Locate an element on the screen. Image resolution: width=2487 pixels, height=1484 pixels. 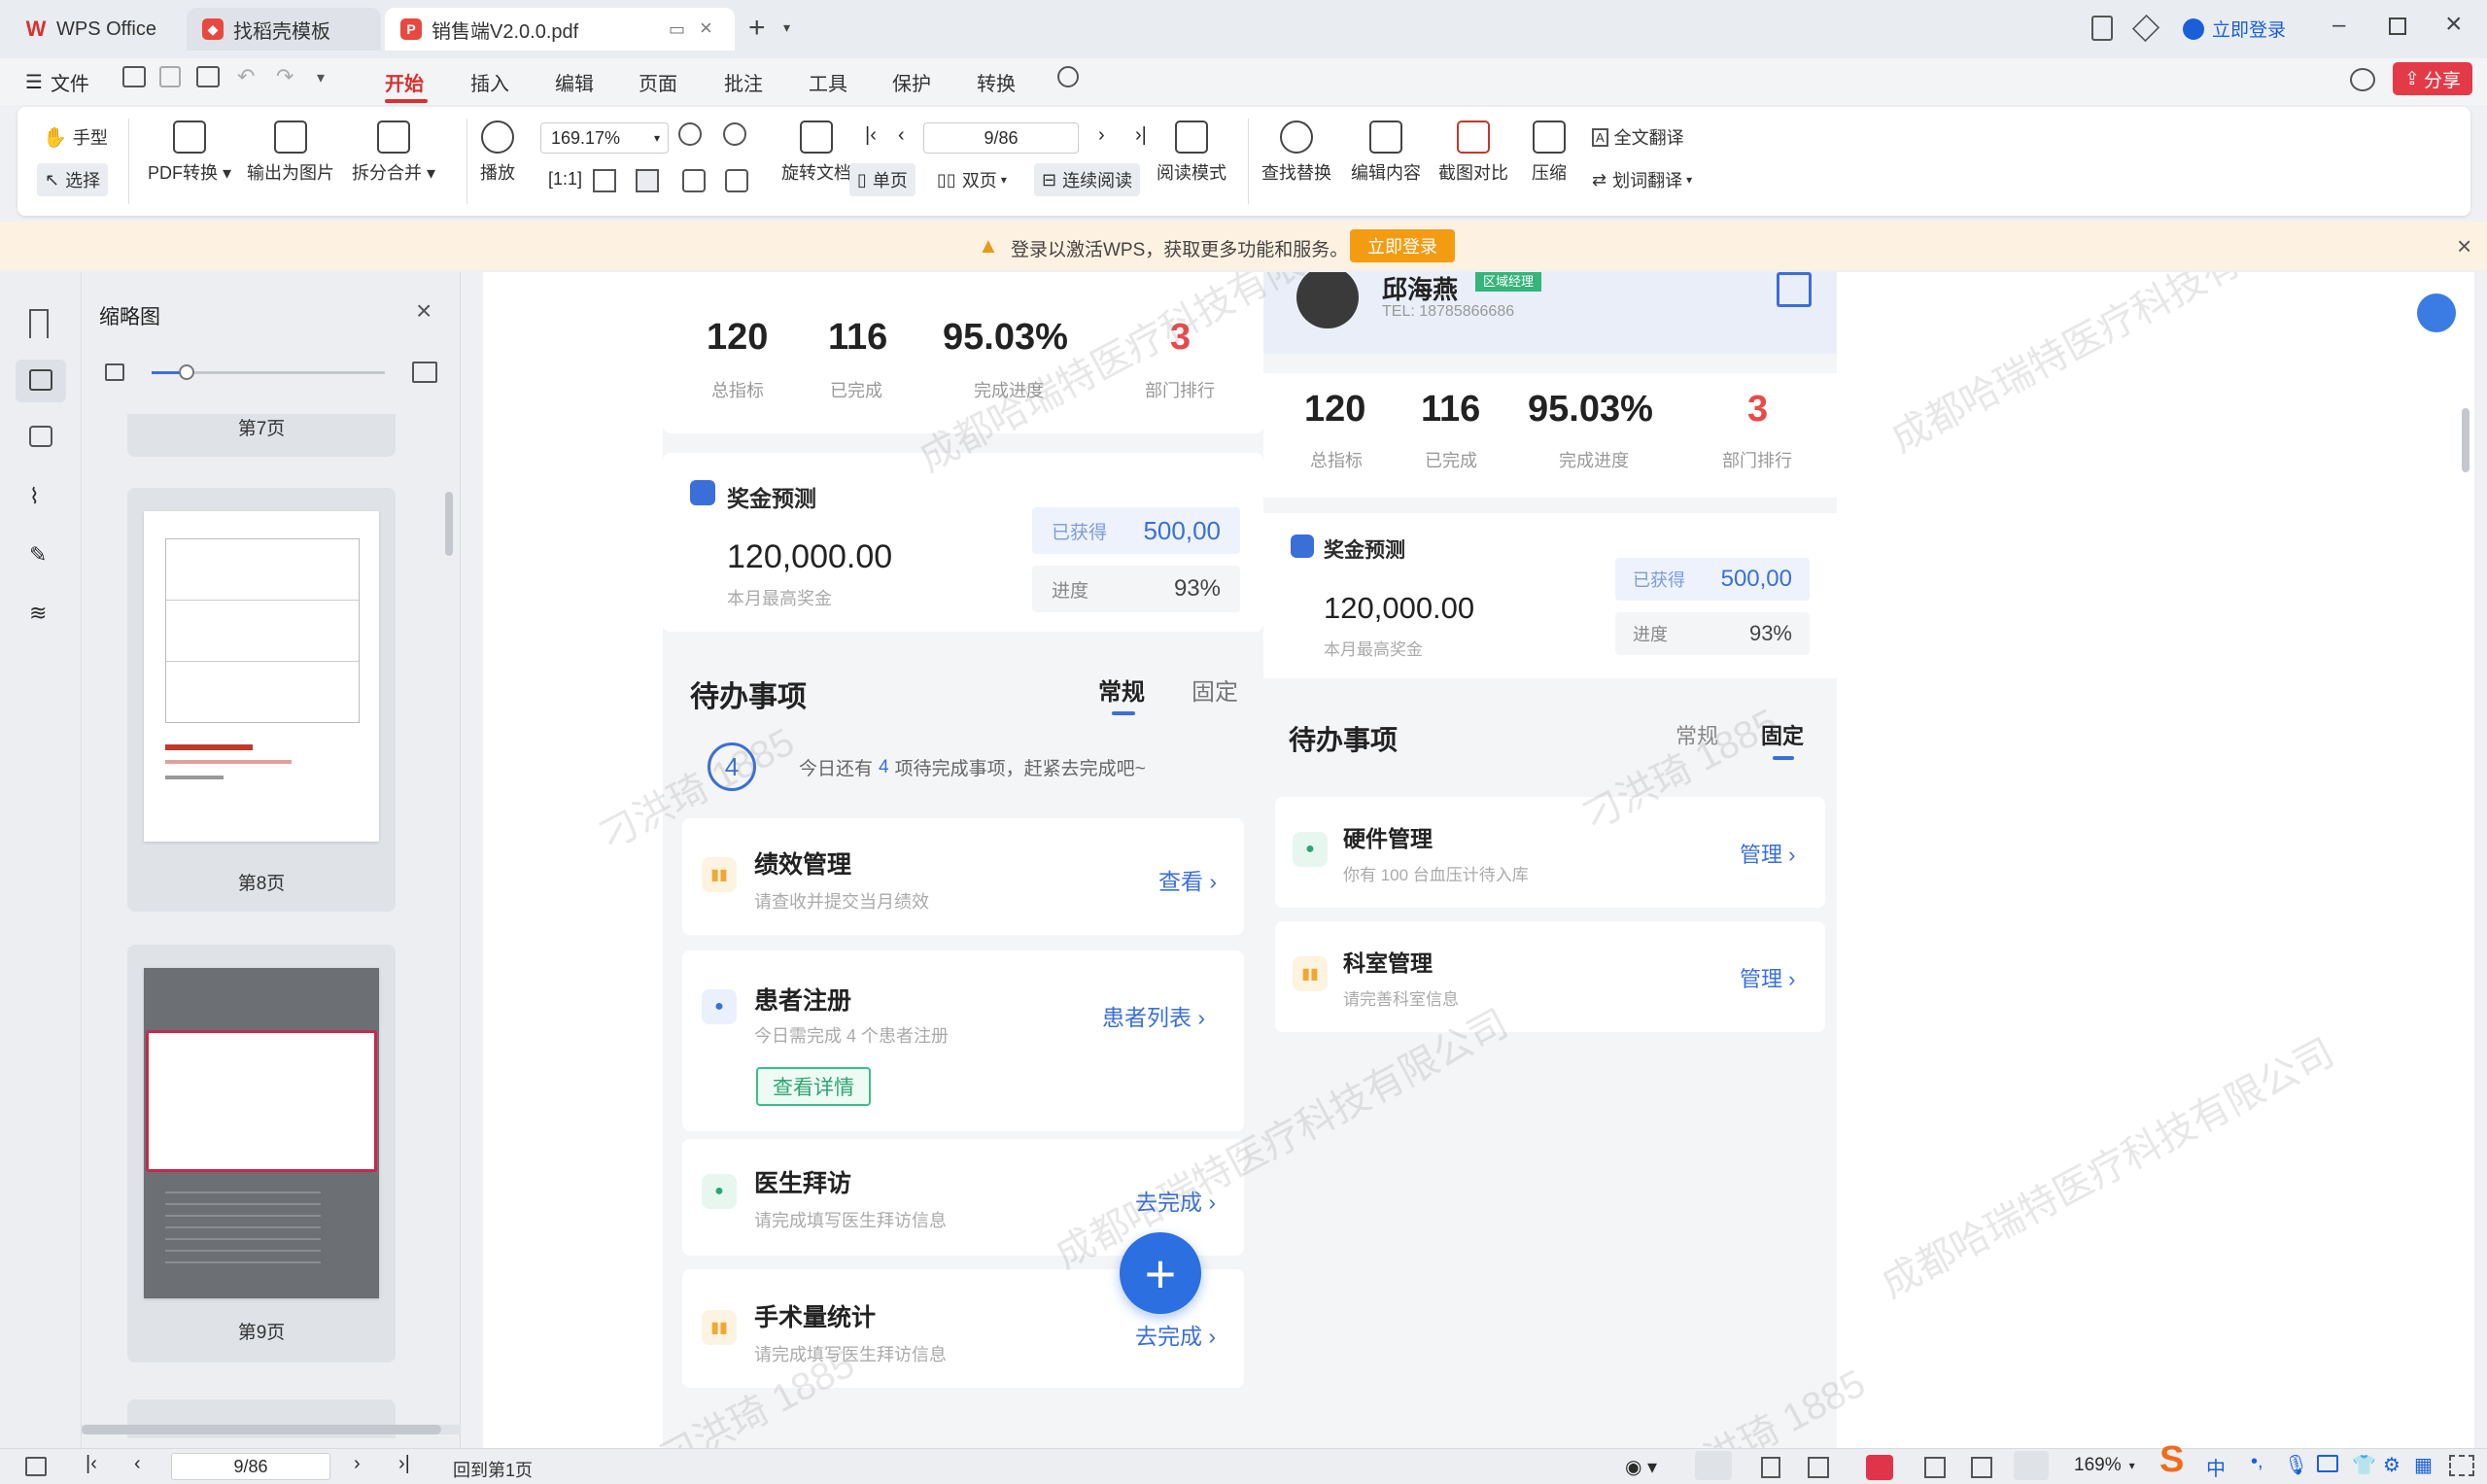
thumbnail-page-7: 第7页 is located at coordinates (262, 435).